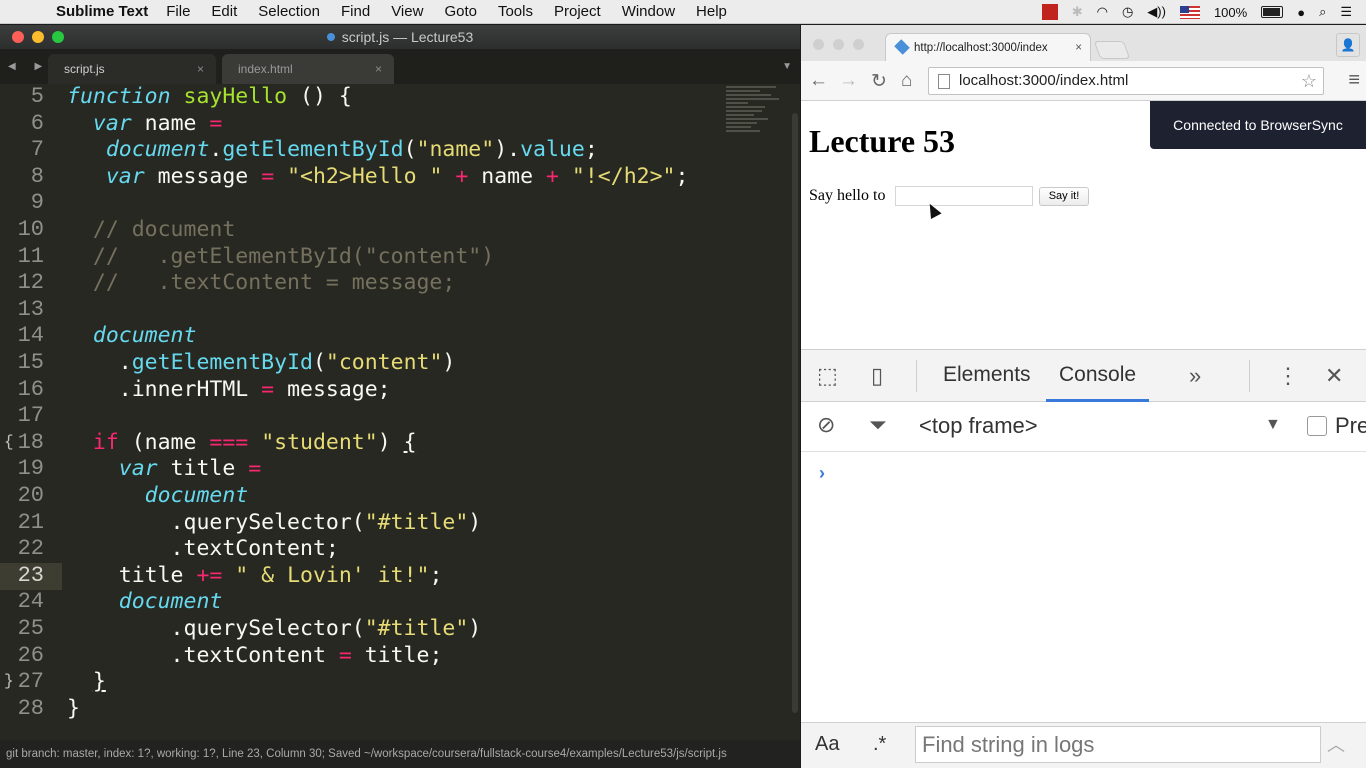 The height and width of the screenshot is (768, 1366). I want to click on menu-help: Help, so click(711, 11).